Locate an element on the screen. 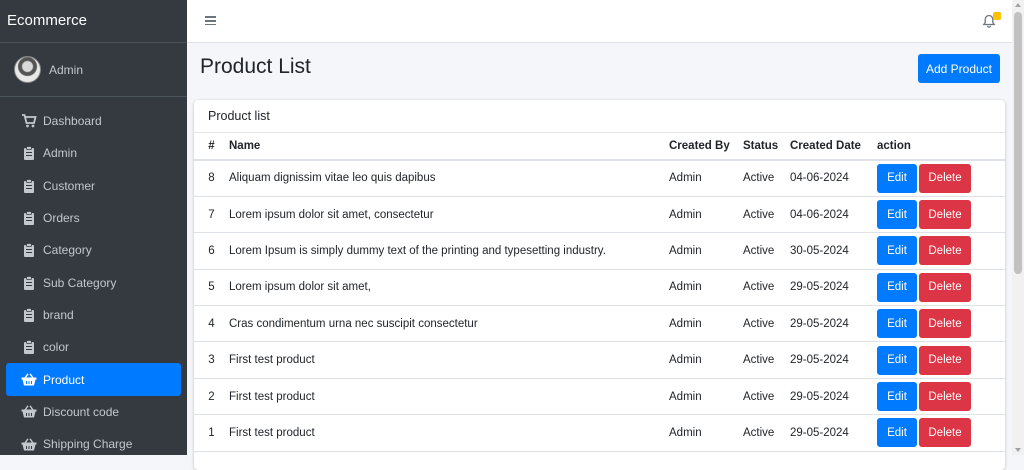 Image resolution: width=1024 pixels, height=470 pixels. product-name: Lorem ipsum dolor sit amet, is located at coordinates (449, 288).